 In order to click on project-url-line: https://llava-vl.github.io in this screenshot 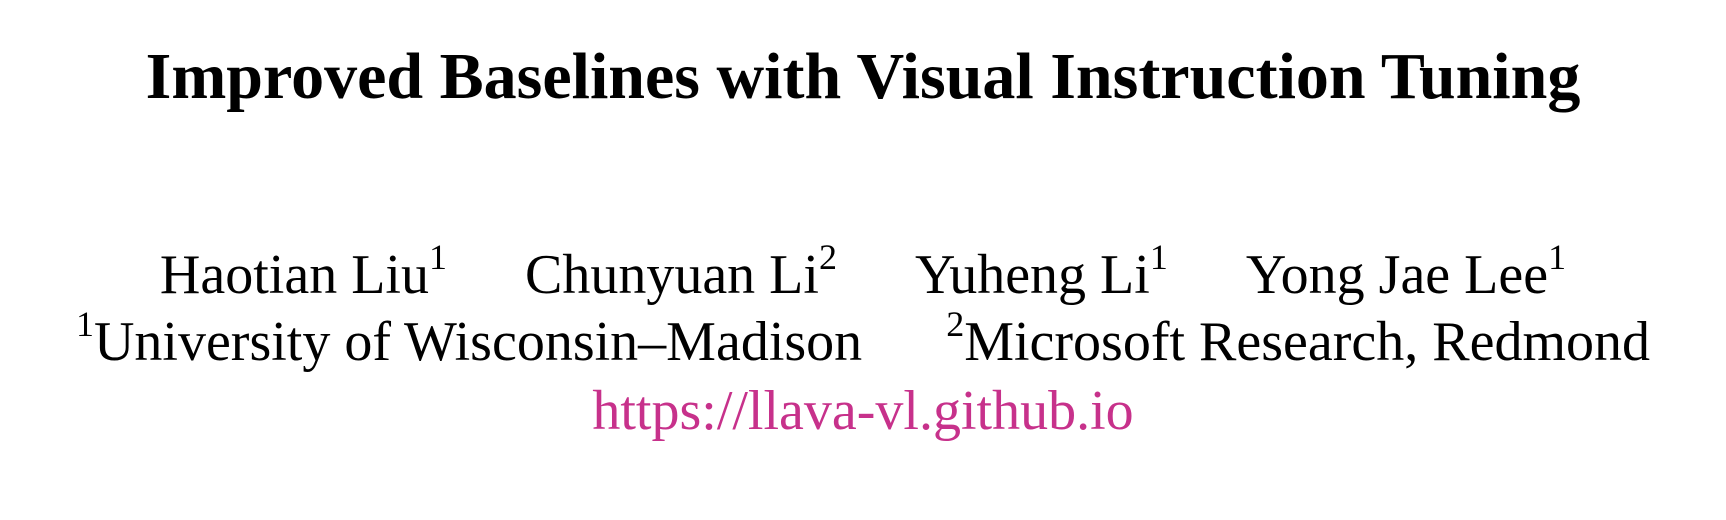, I will do `click(863, 411)`.